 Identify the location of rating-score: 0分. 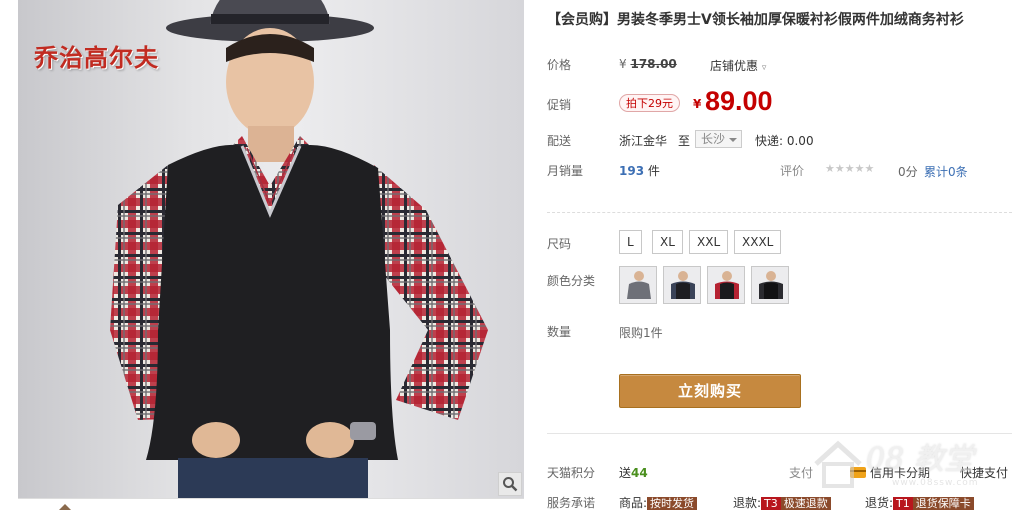
(908, 172).